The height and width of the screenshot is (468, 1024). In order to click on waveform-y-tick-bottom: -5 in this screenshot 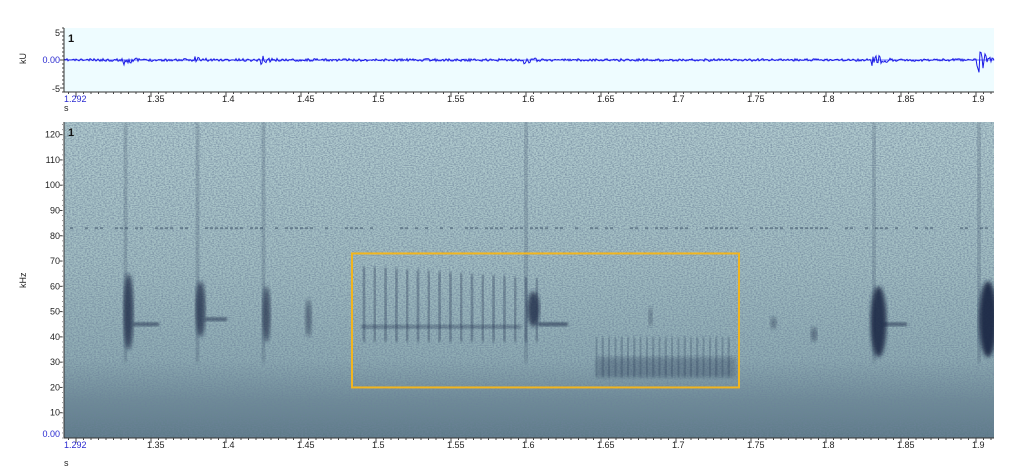, I will do `click(56, 89)`.